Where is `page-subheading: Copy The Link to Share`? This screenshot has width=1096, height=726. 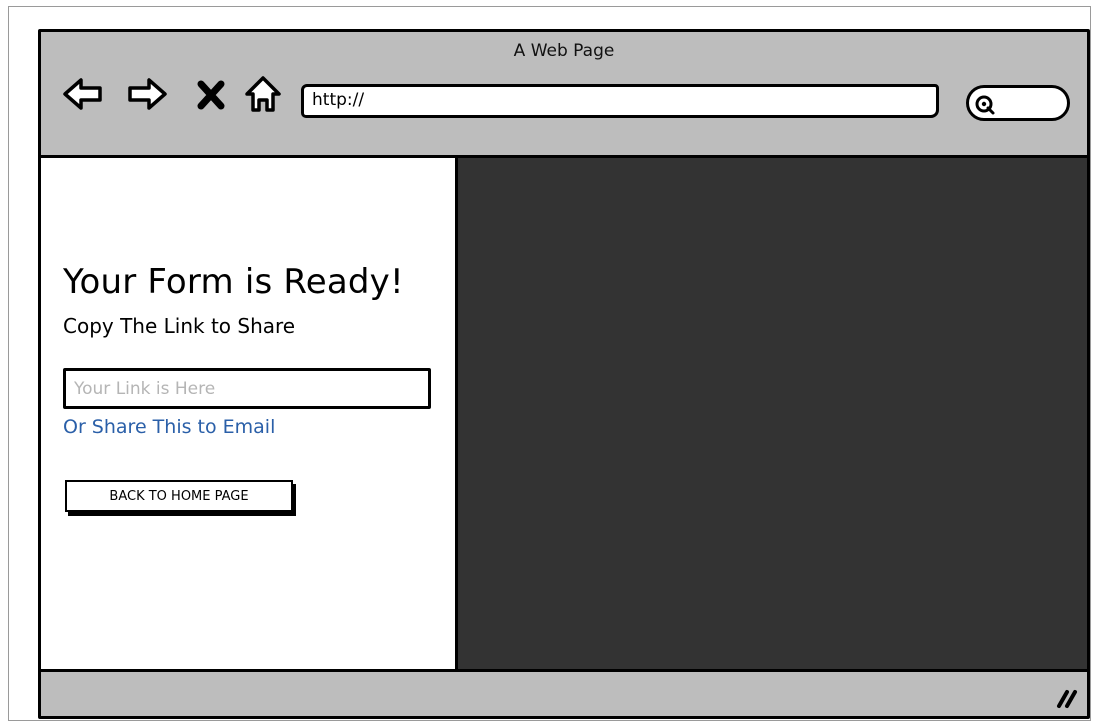 page-subheading: Copy The Link to Share is located at coordinates (179, 326).